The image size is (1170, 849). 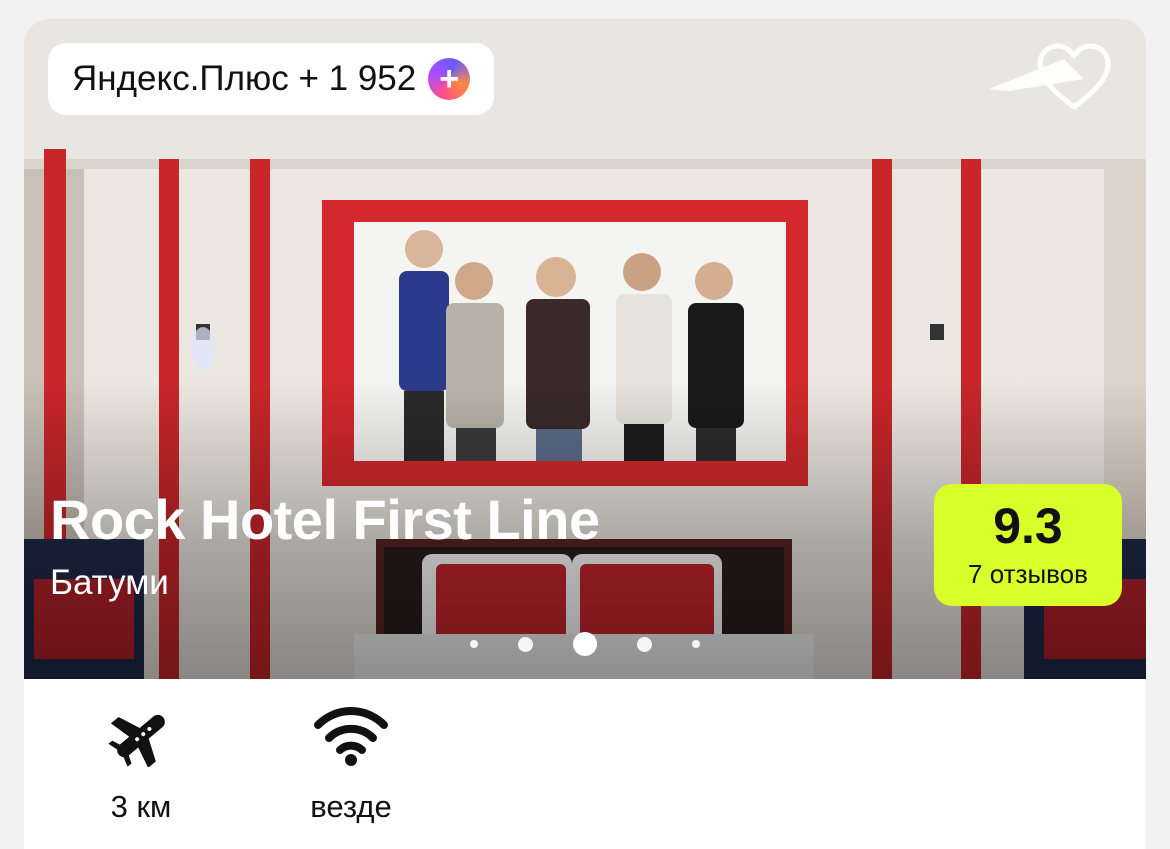 I want to click on amenity-label: 3 км, so click(x=141, y=806).